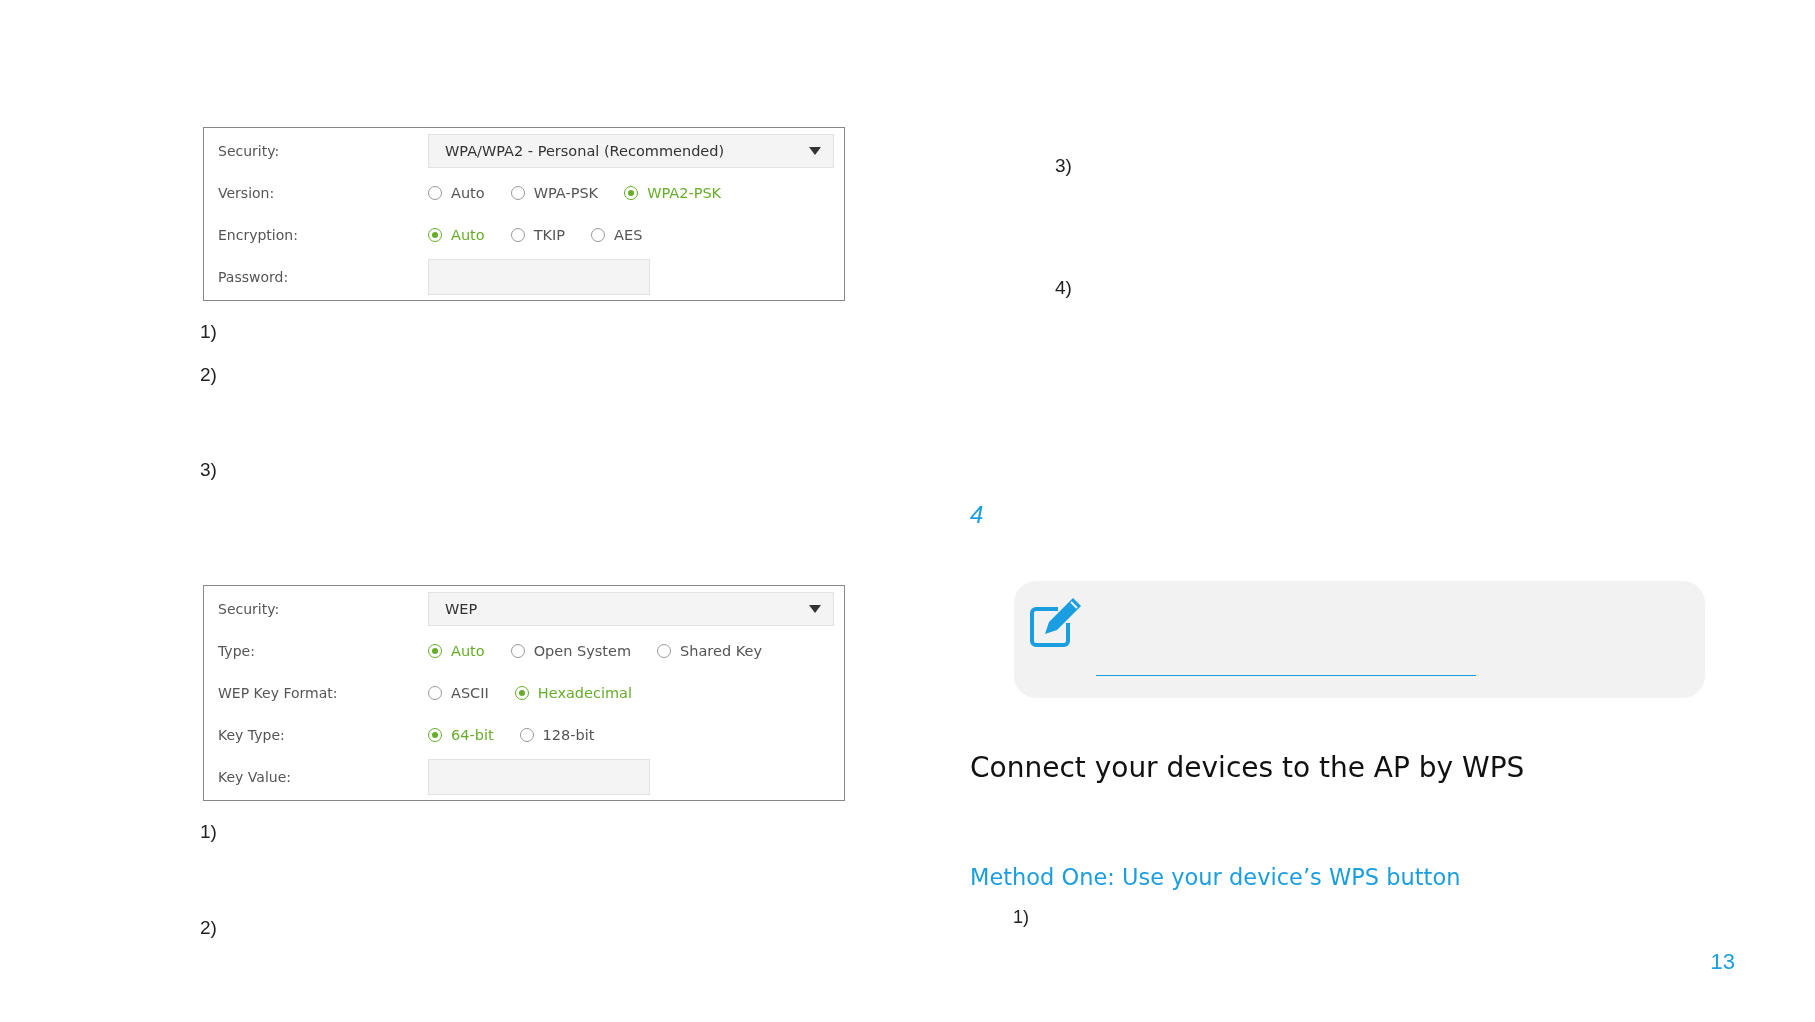  What do you see at coordinates (1056, 622) in the screenshot?
I see `edit-icon` at bounding box center [1056, 622].